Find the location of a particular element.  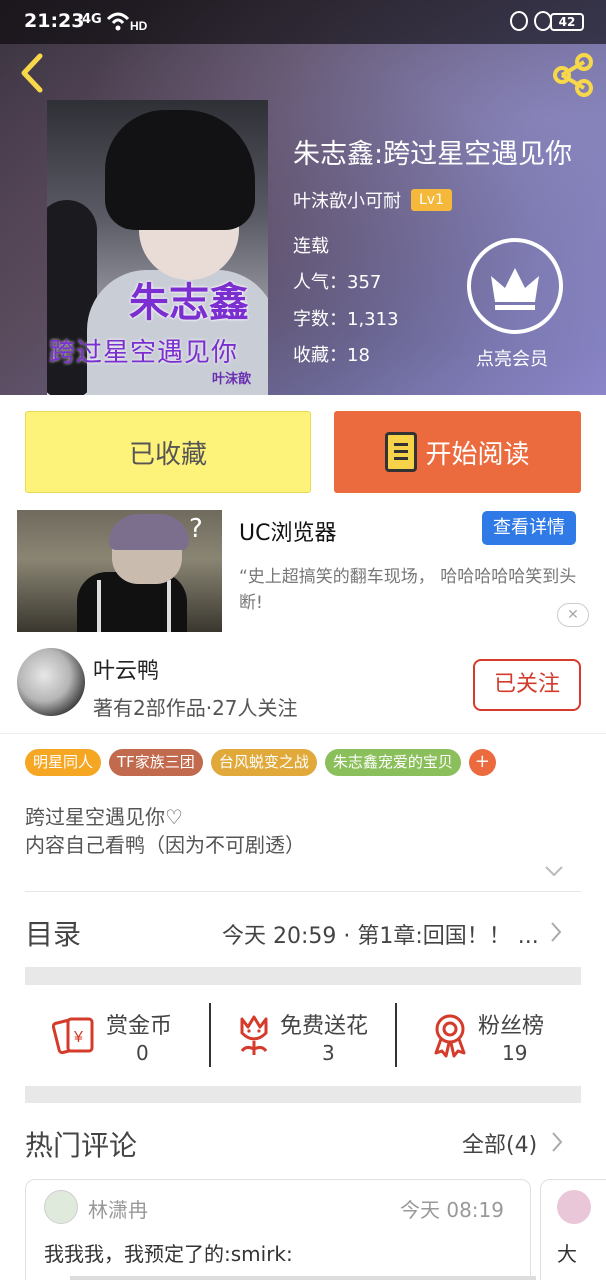

ad-description: “史上超搞笑的翻车现场， 哈哈哈哈哈笑到头断! is located at coordinates (411, 590).